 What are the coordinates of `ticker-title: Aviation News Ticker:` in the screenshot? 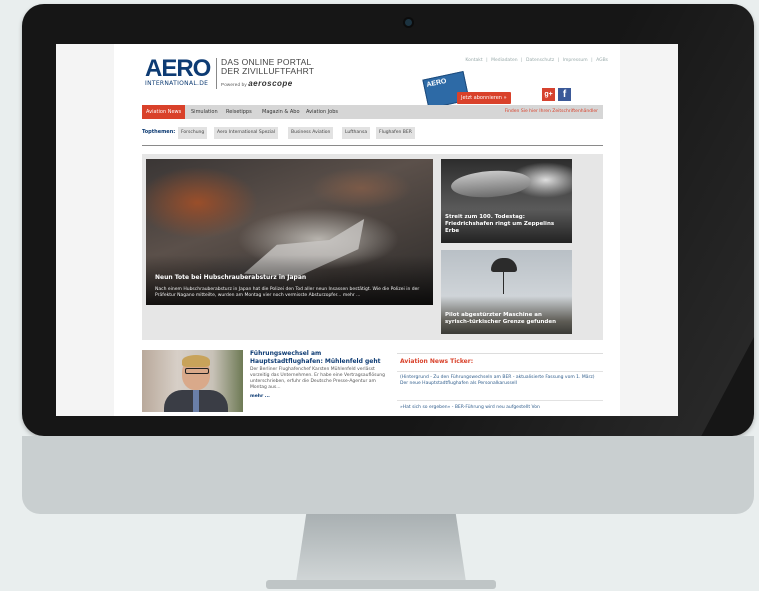 It's located at (437, 361).